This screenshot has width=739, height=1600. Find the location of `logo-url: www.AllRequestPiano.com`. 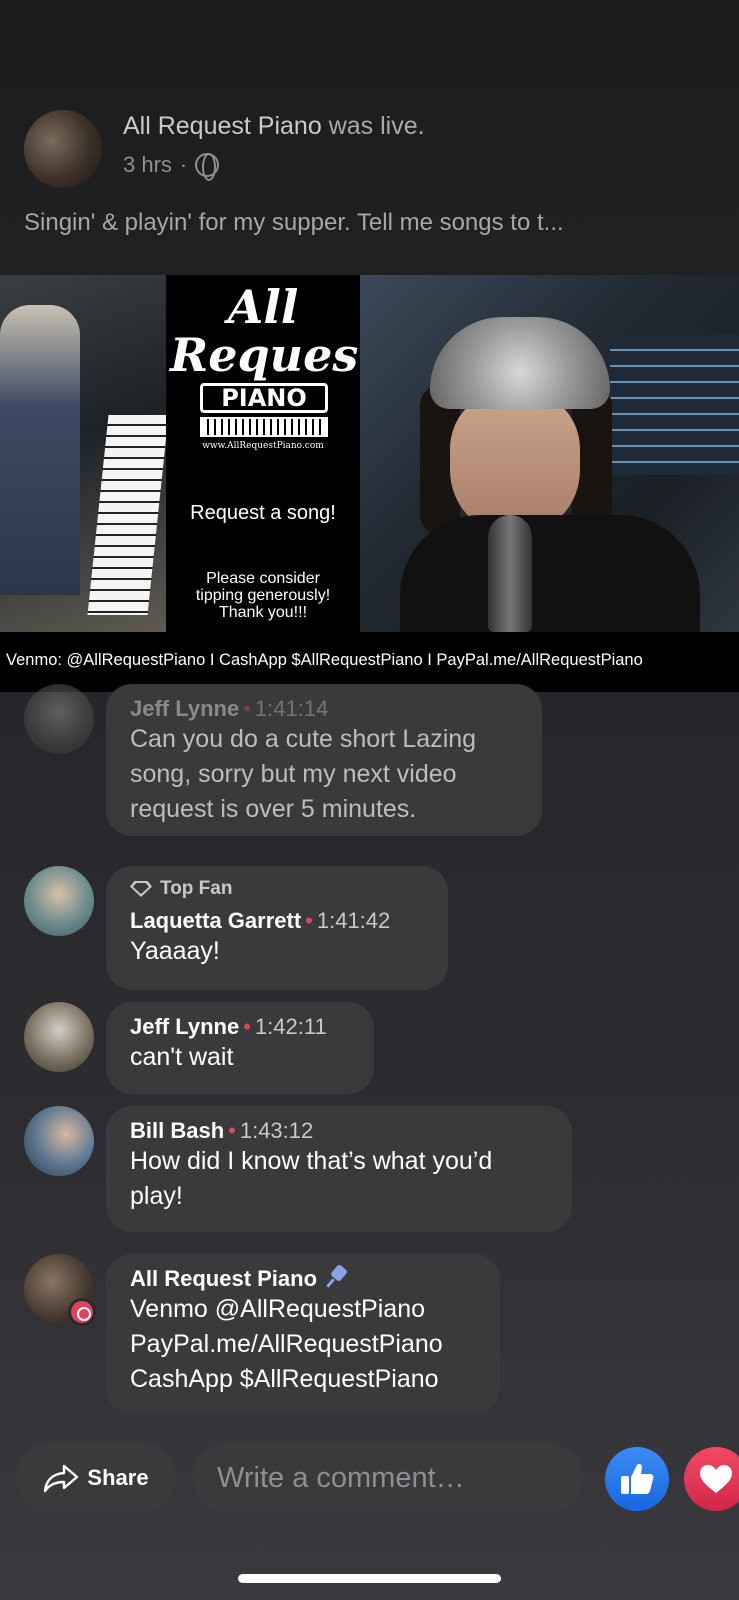

logo-url: www.AllRequestPiano.com is located at coordinates (263, 446).